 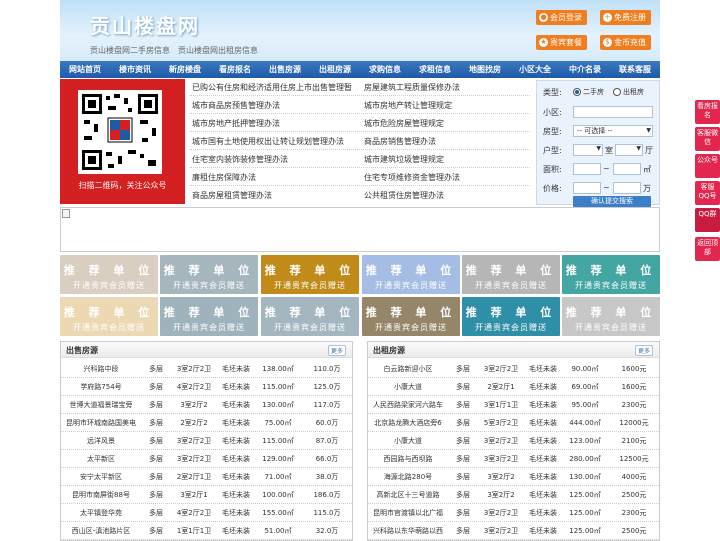 What do you see at coordinates (612, 201) in the screenshot?
I see `search-submit-button: 确认提交搜索` at bounding box center [612, 201].